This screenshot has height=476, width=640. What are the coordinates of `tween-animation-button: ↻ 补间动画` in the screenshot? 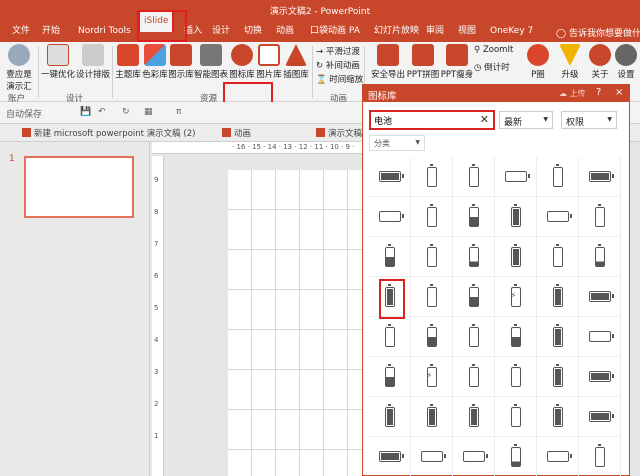 It's located at (338, 65).